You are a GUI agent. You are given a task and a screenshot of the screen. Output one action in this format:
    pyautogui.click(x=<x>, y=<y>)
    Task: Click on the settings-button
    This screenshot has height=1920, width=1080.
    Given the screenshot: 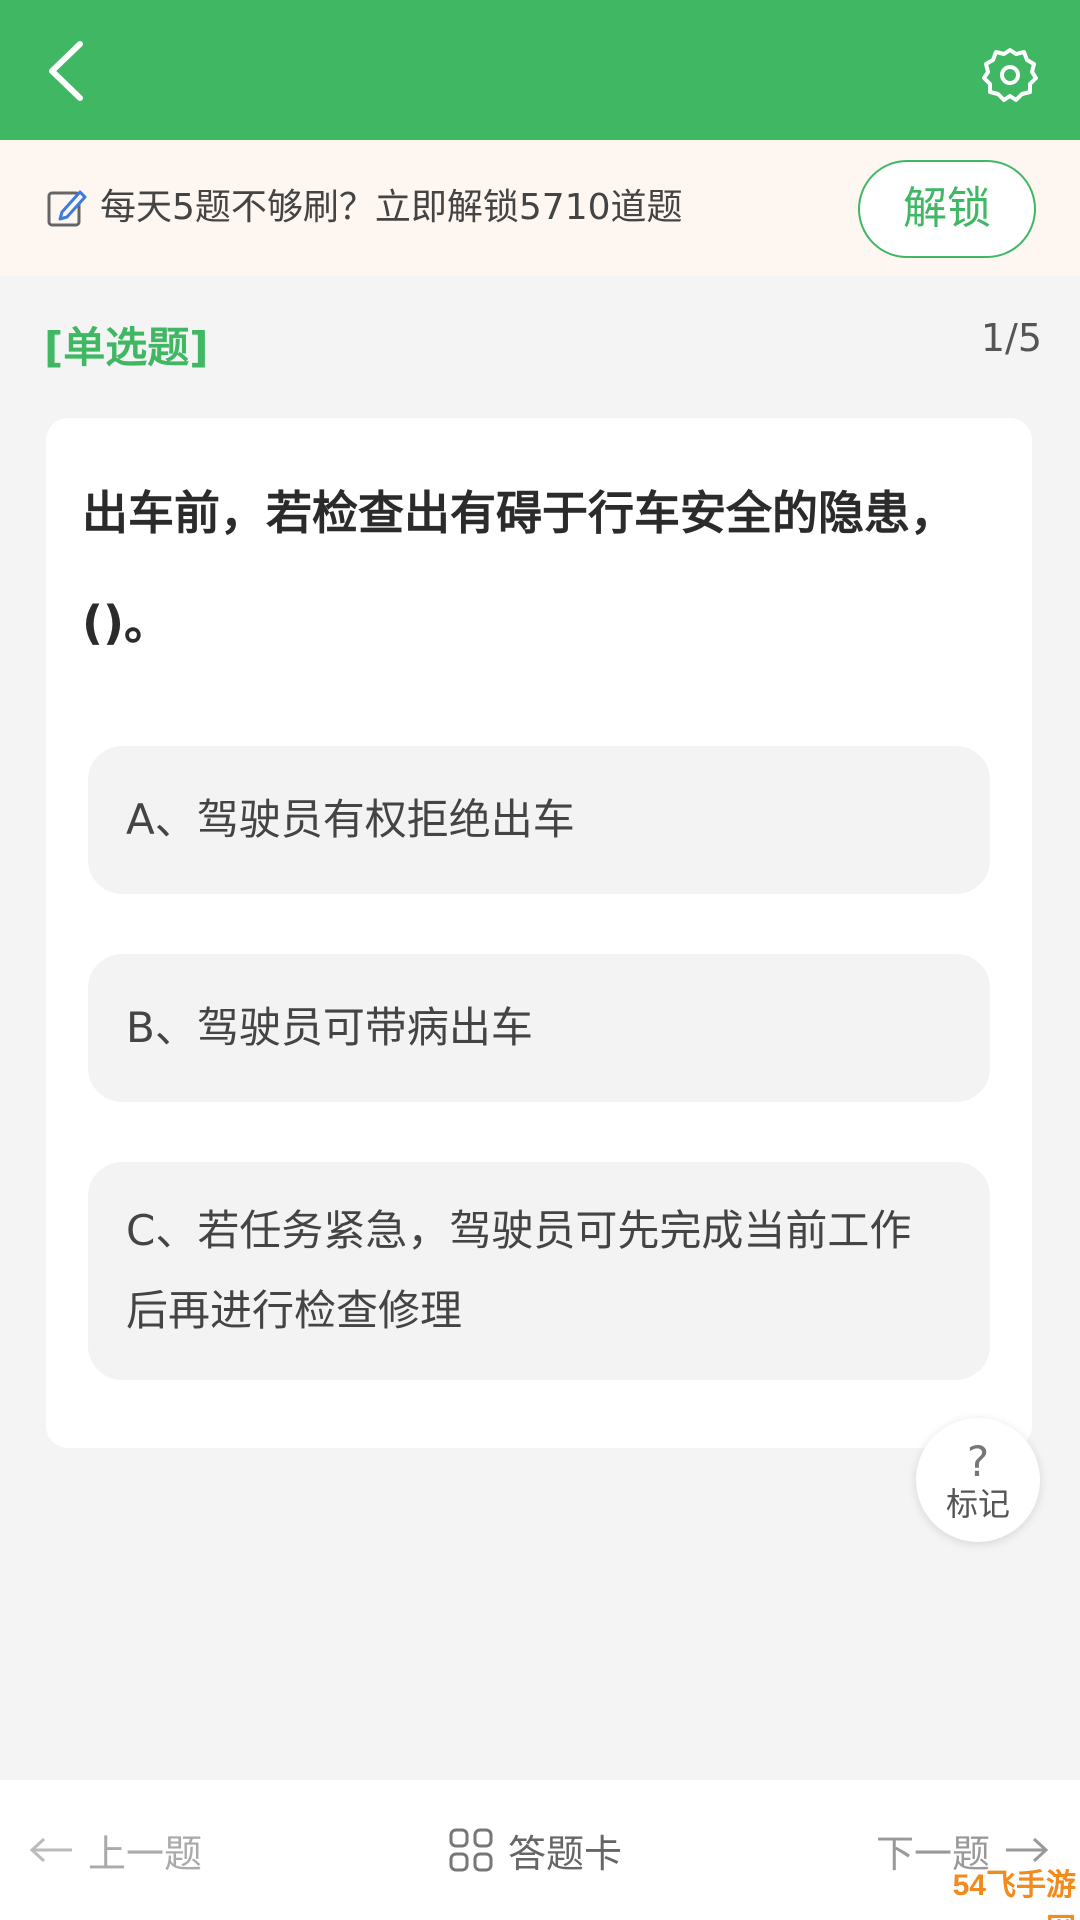 What is the action you would take?
    pyautogui.click(x=1010, y=74)
    